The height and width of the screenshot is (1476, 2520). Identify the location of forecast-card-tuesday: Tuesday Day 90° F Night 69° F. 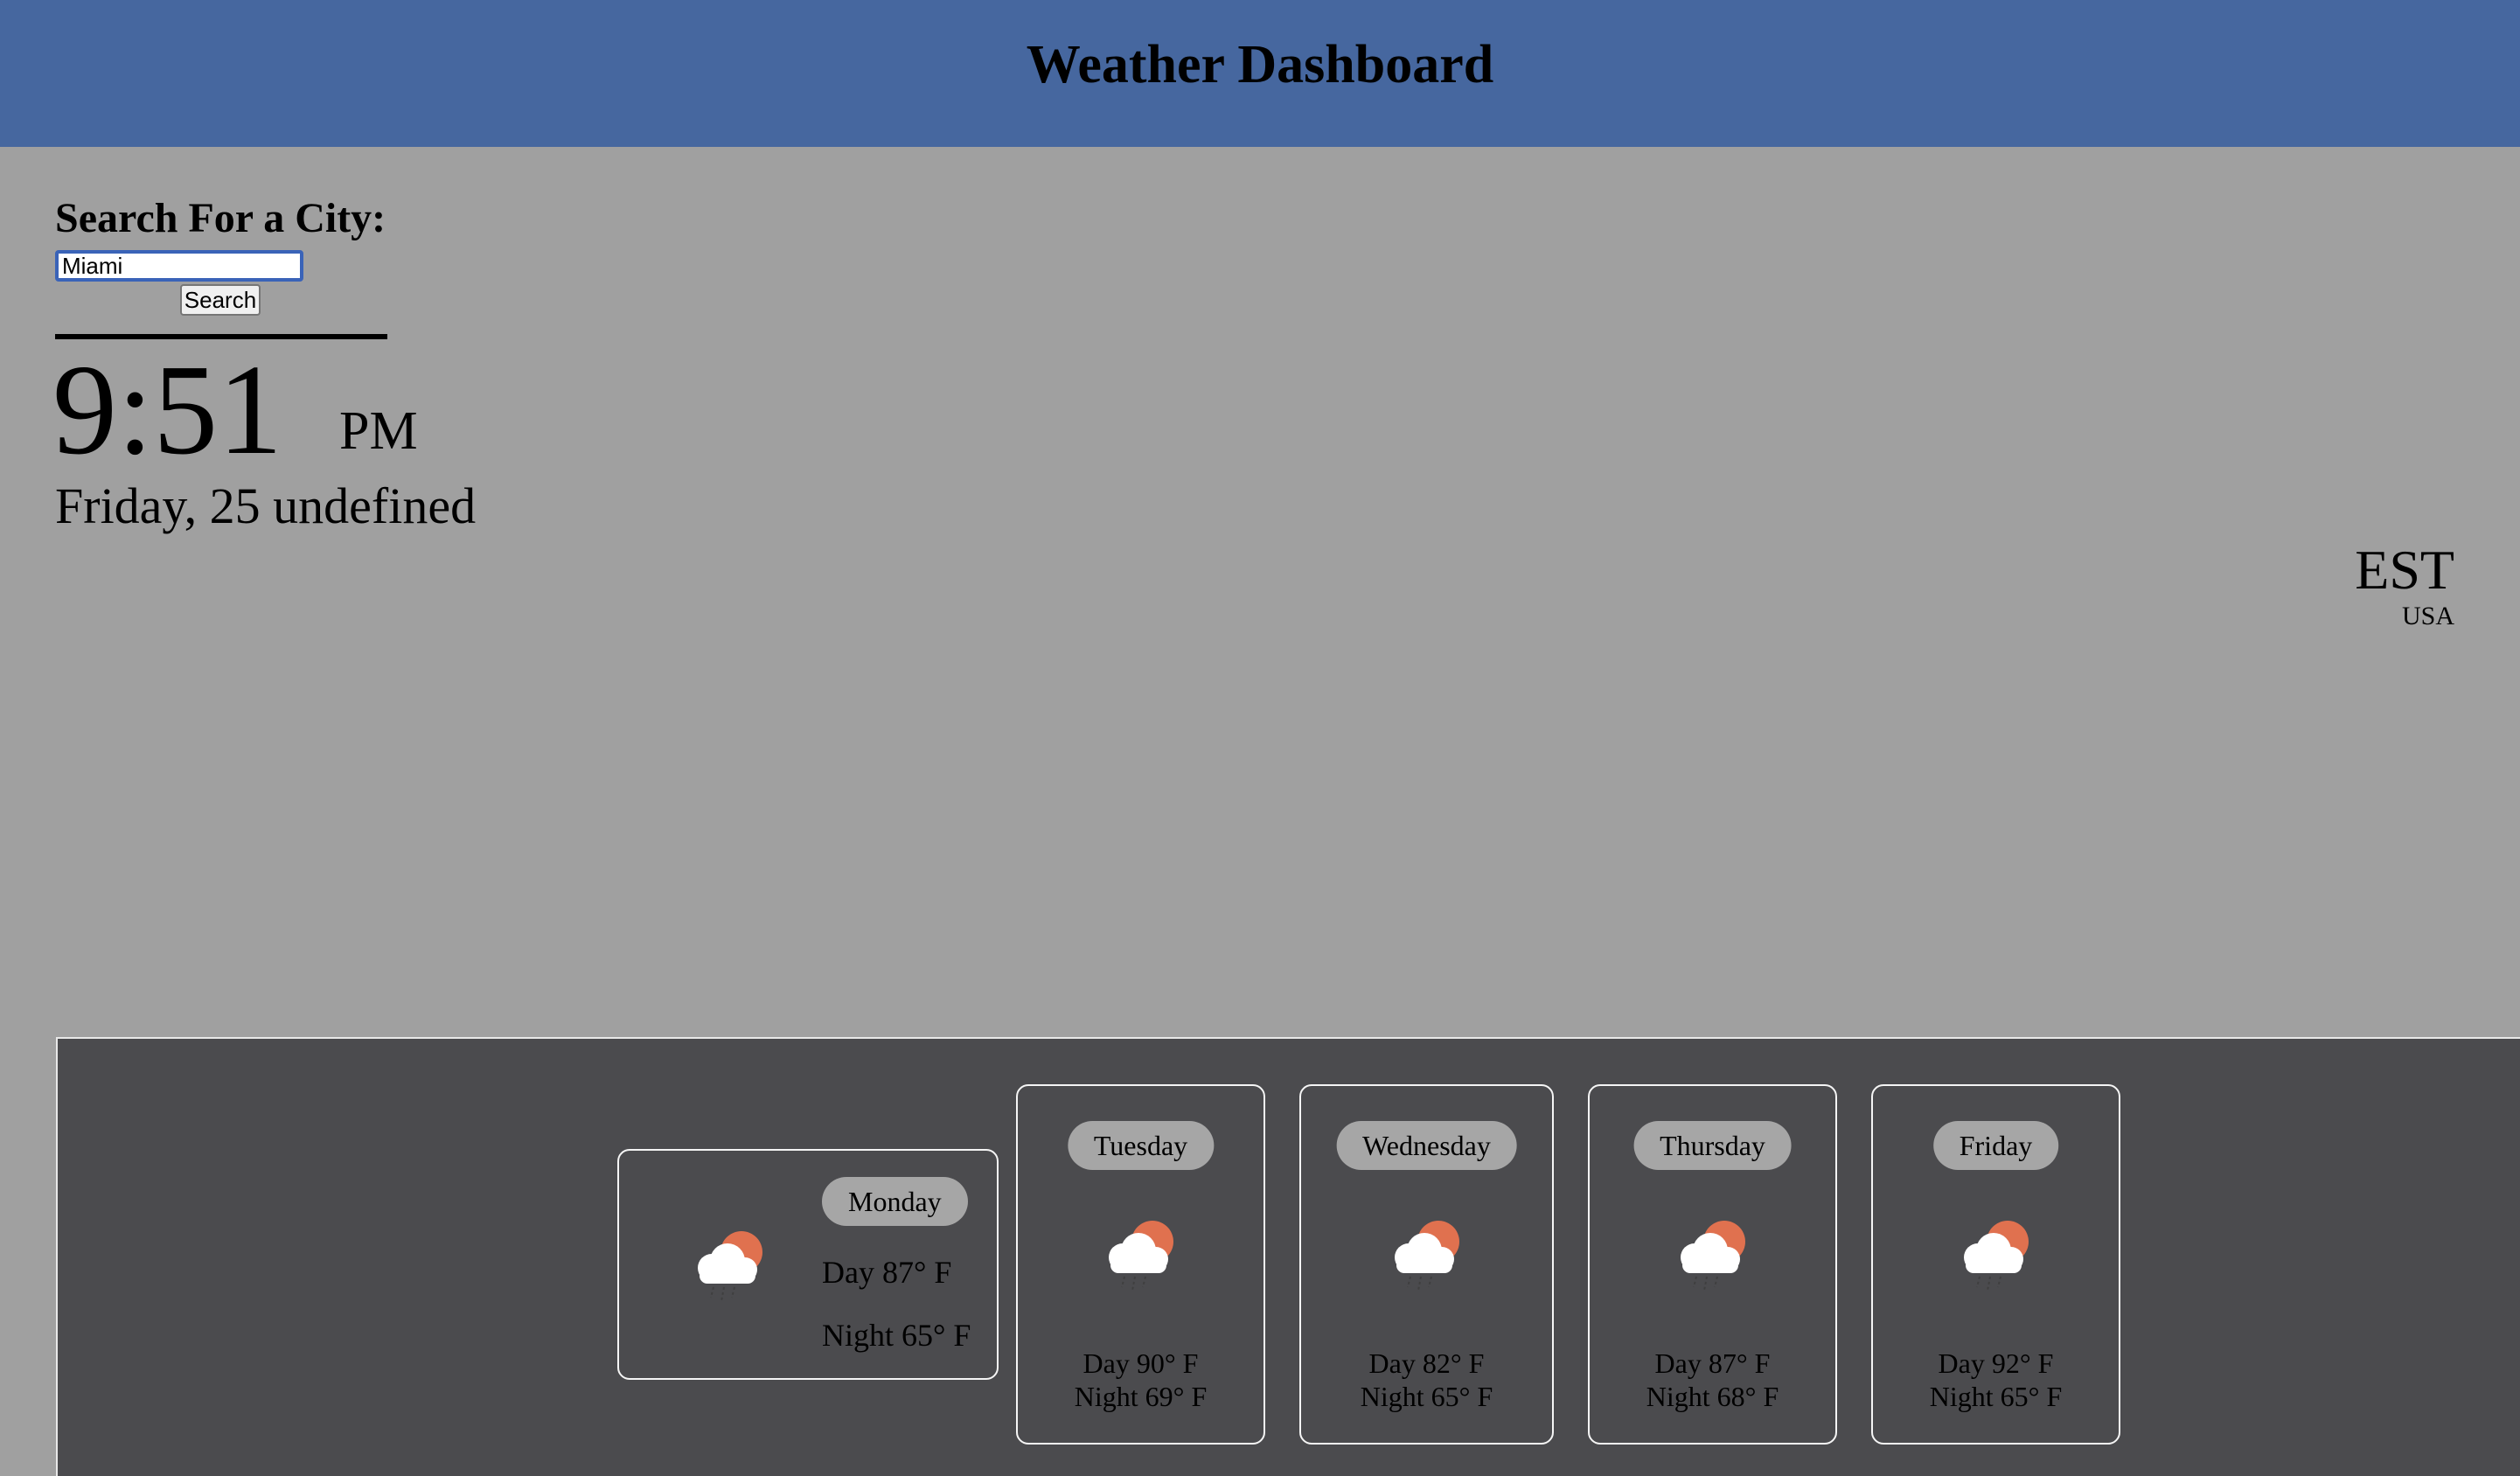
(1140, 1264).